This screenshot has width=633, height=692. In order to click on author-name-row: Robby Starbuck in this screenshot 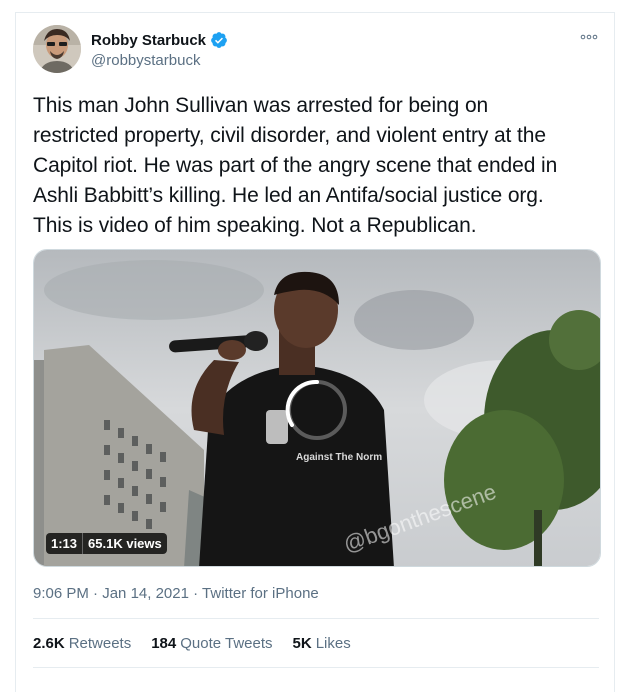, I will do `click(159, 40)`.